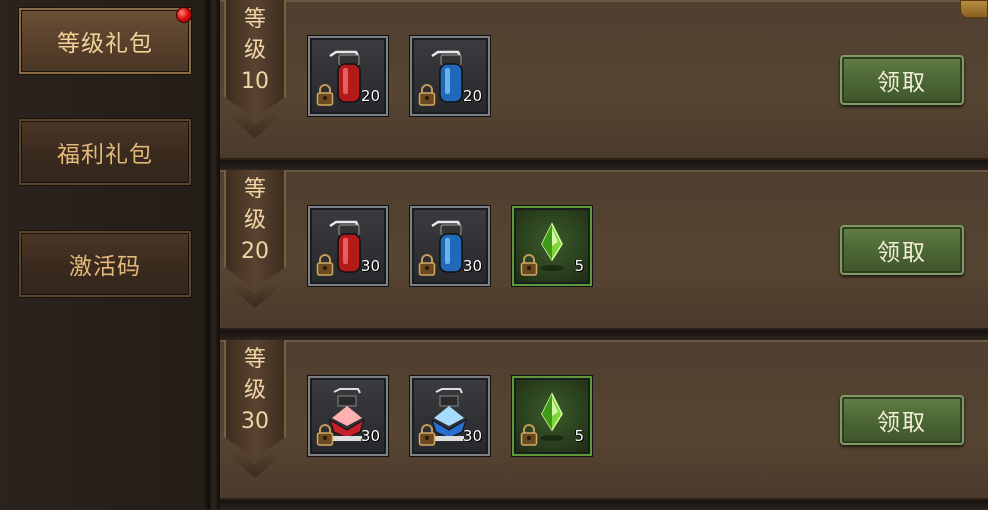 This screenshot has height=510, width=988. I want to click on sidebar-item-label: 等级礼包, so click(105, 44).